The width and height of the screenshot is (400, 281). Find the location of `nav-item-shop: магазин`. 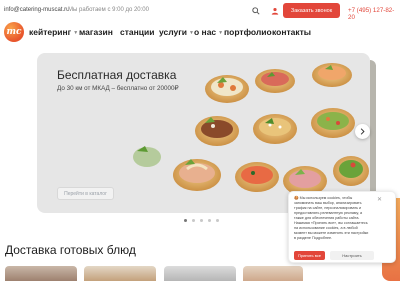

nav-item-shop: магазин is located at coordinates (96, 32).